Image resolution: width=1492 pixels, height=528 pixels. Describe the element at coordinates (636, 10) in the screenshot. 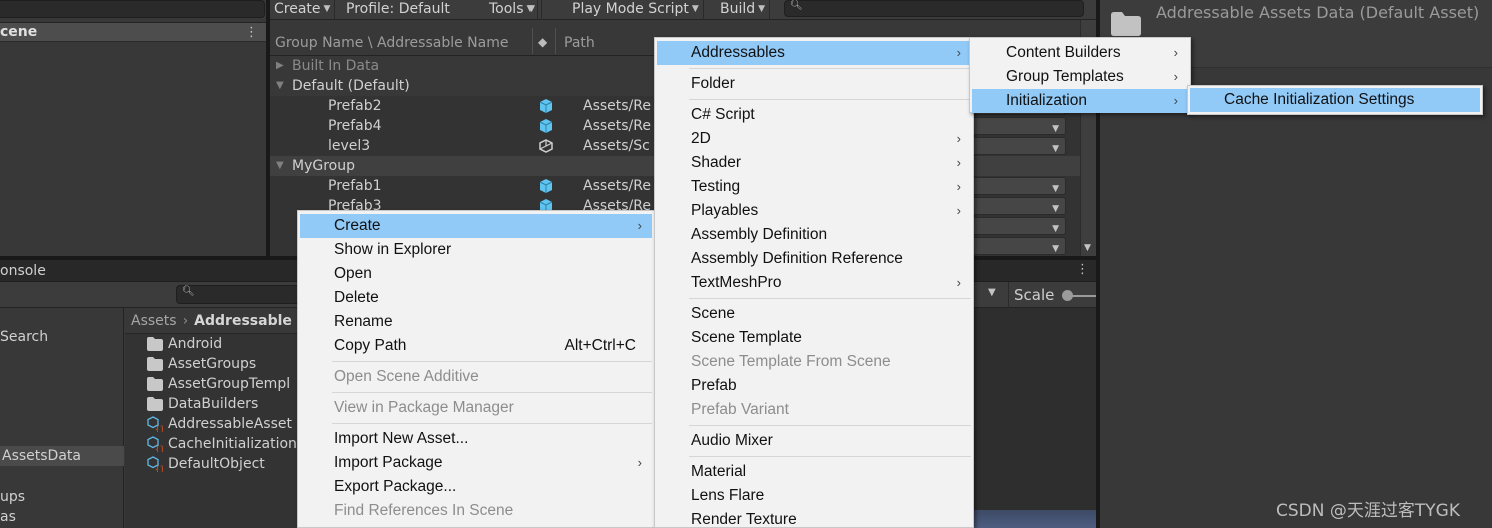

I see `play-mode-script-dropdown: Play Mode Script ▼` at that location.